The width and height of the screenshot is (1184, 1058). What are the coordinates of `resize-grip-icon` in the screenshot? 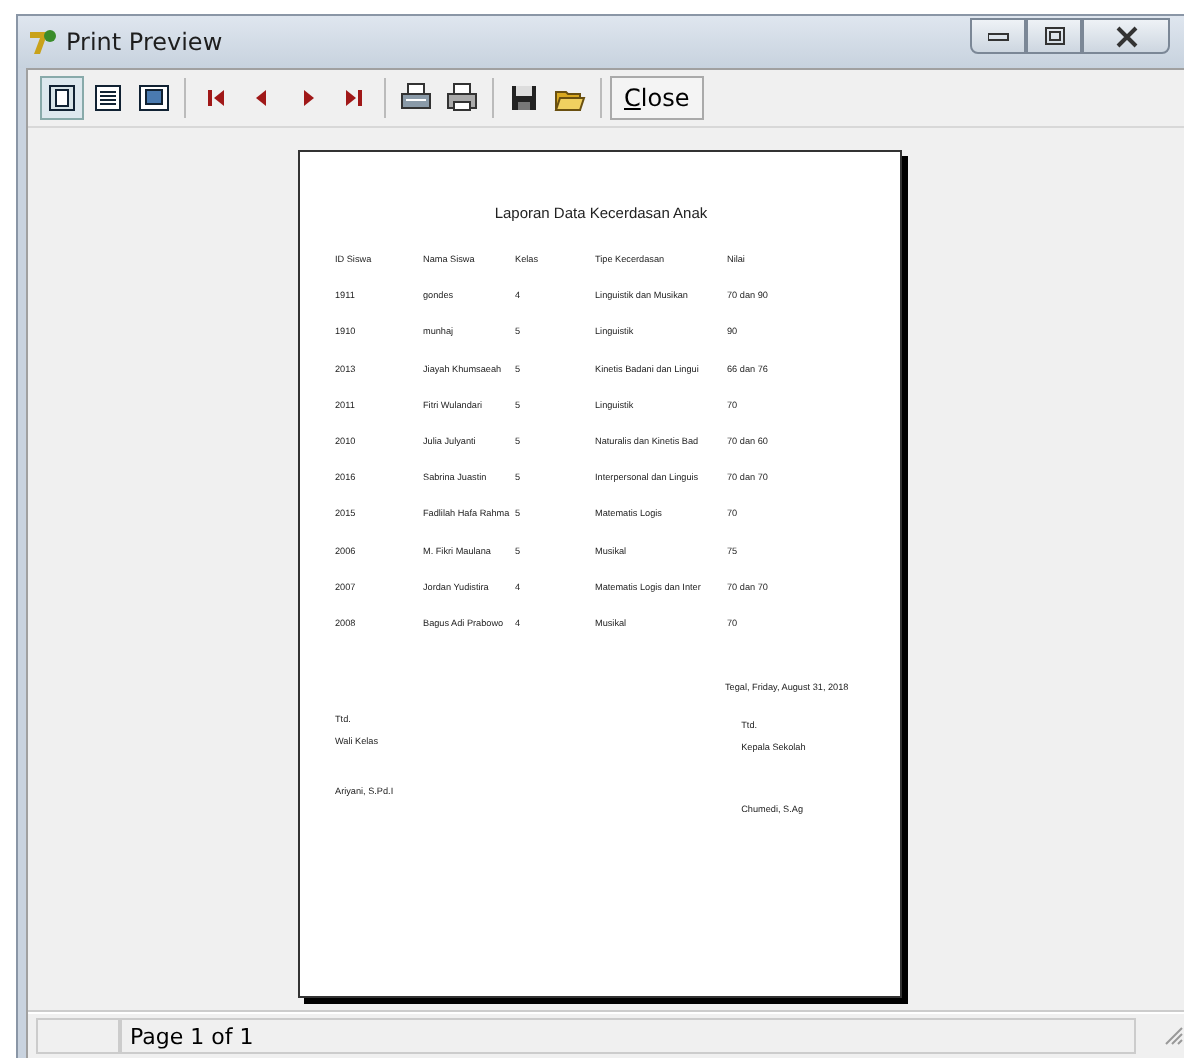 It's located at (1174, 1036).